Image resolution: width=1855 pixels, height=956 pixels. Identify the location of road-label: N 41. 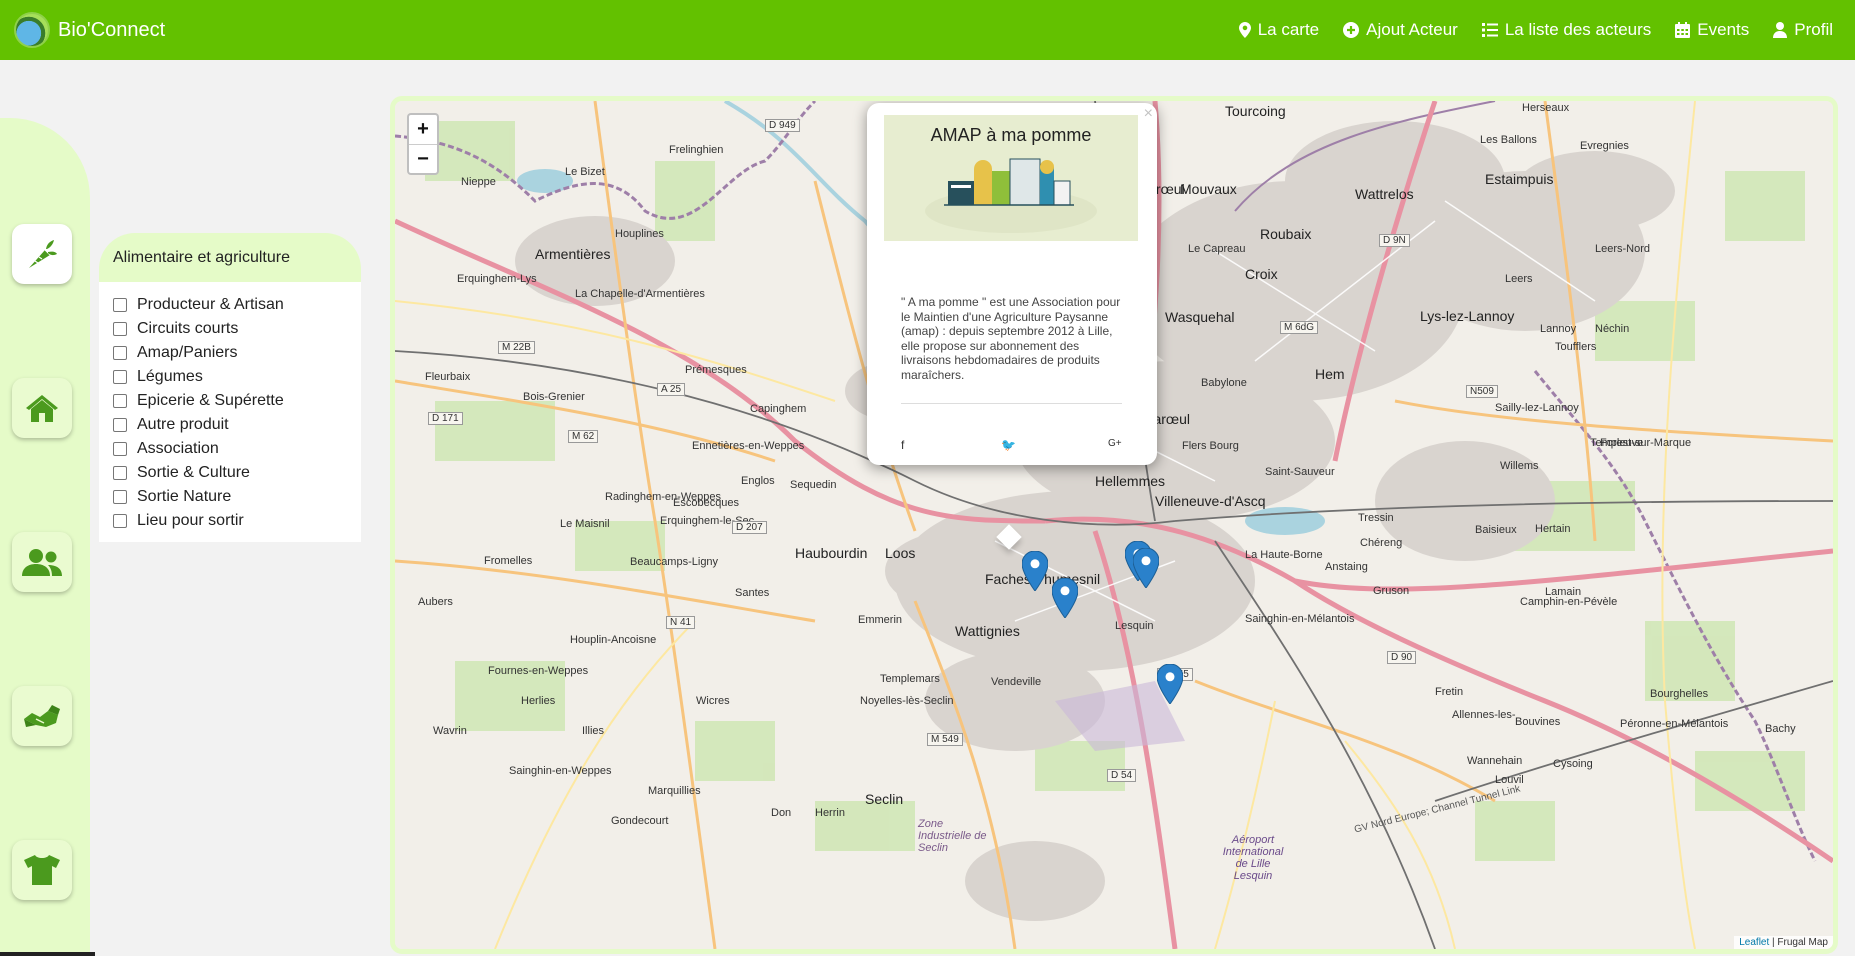
(681, 622).